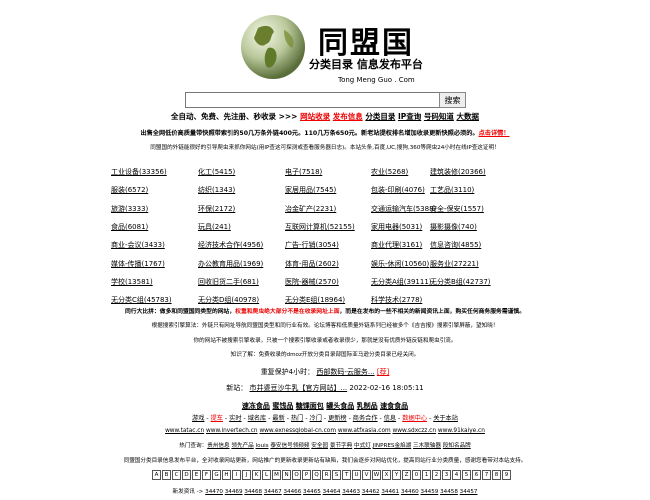 This screenshot has height=500, width=650. What do you see at coordinates (296, 475) in the screenshot?
I see `alphabet-key: O` at bounding box center [296, 475].